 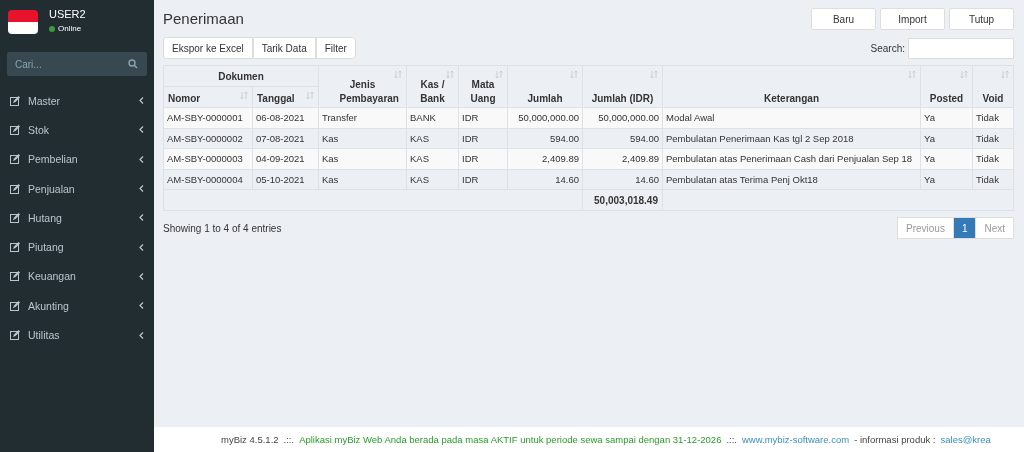 I want to click on table-cell: AM-SBY-0000002, so click(x=208, y=138).